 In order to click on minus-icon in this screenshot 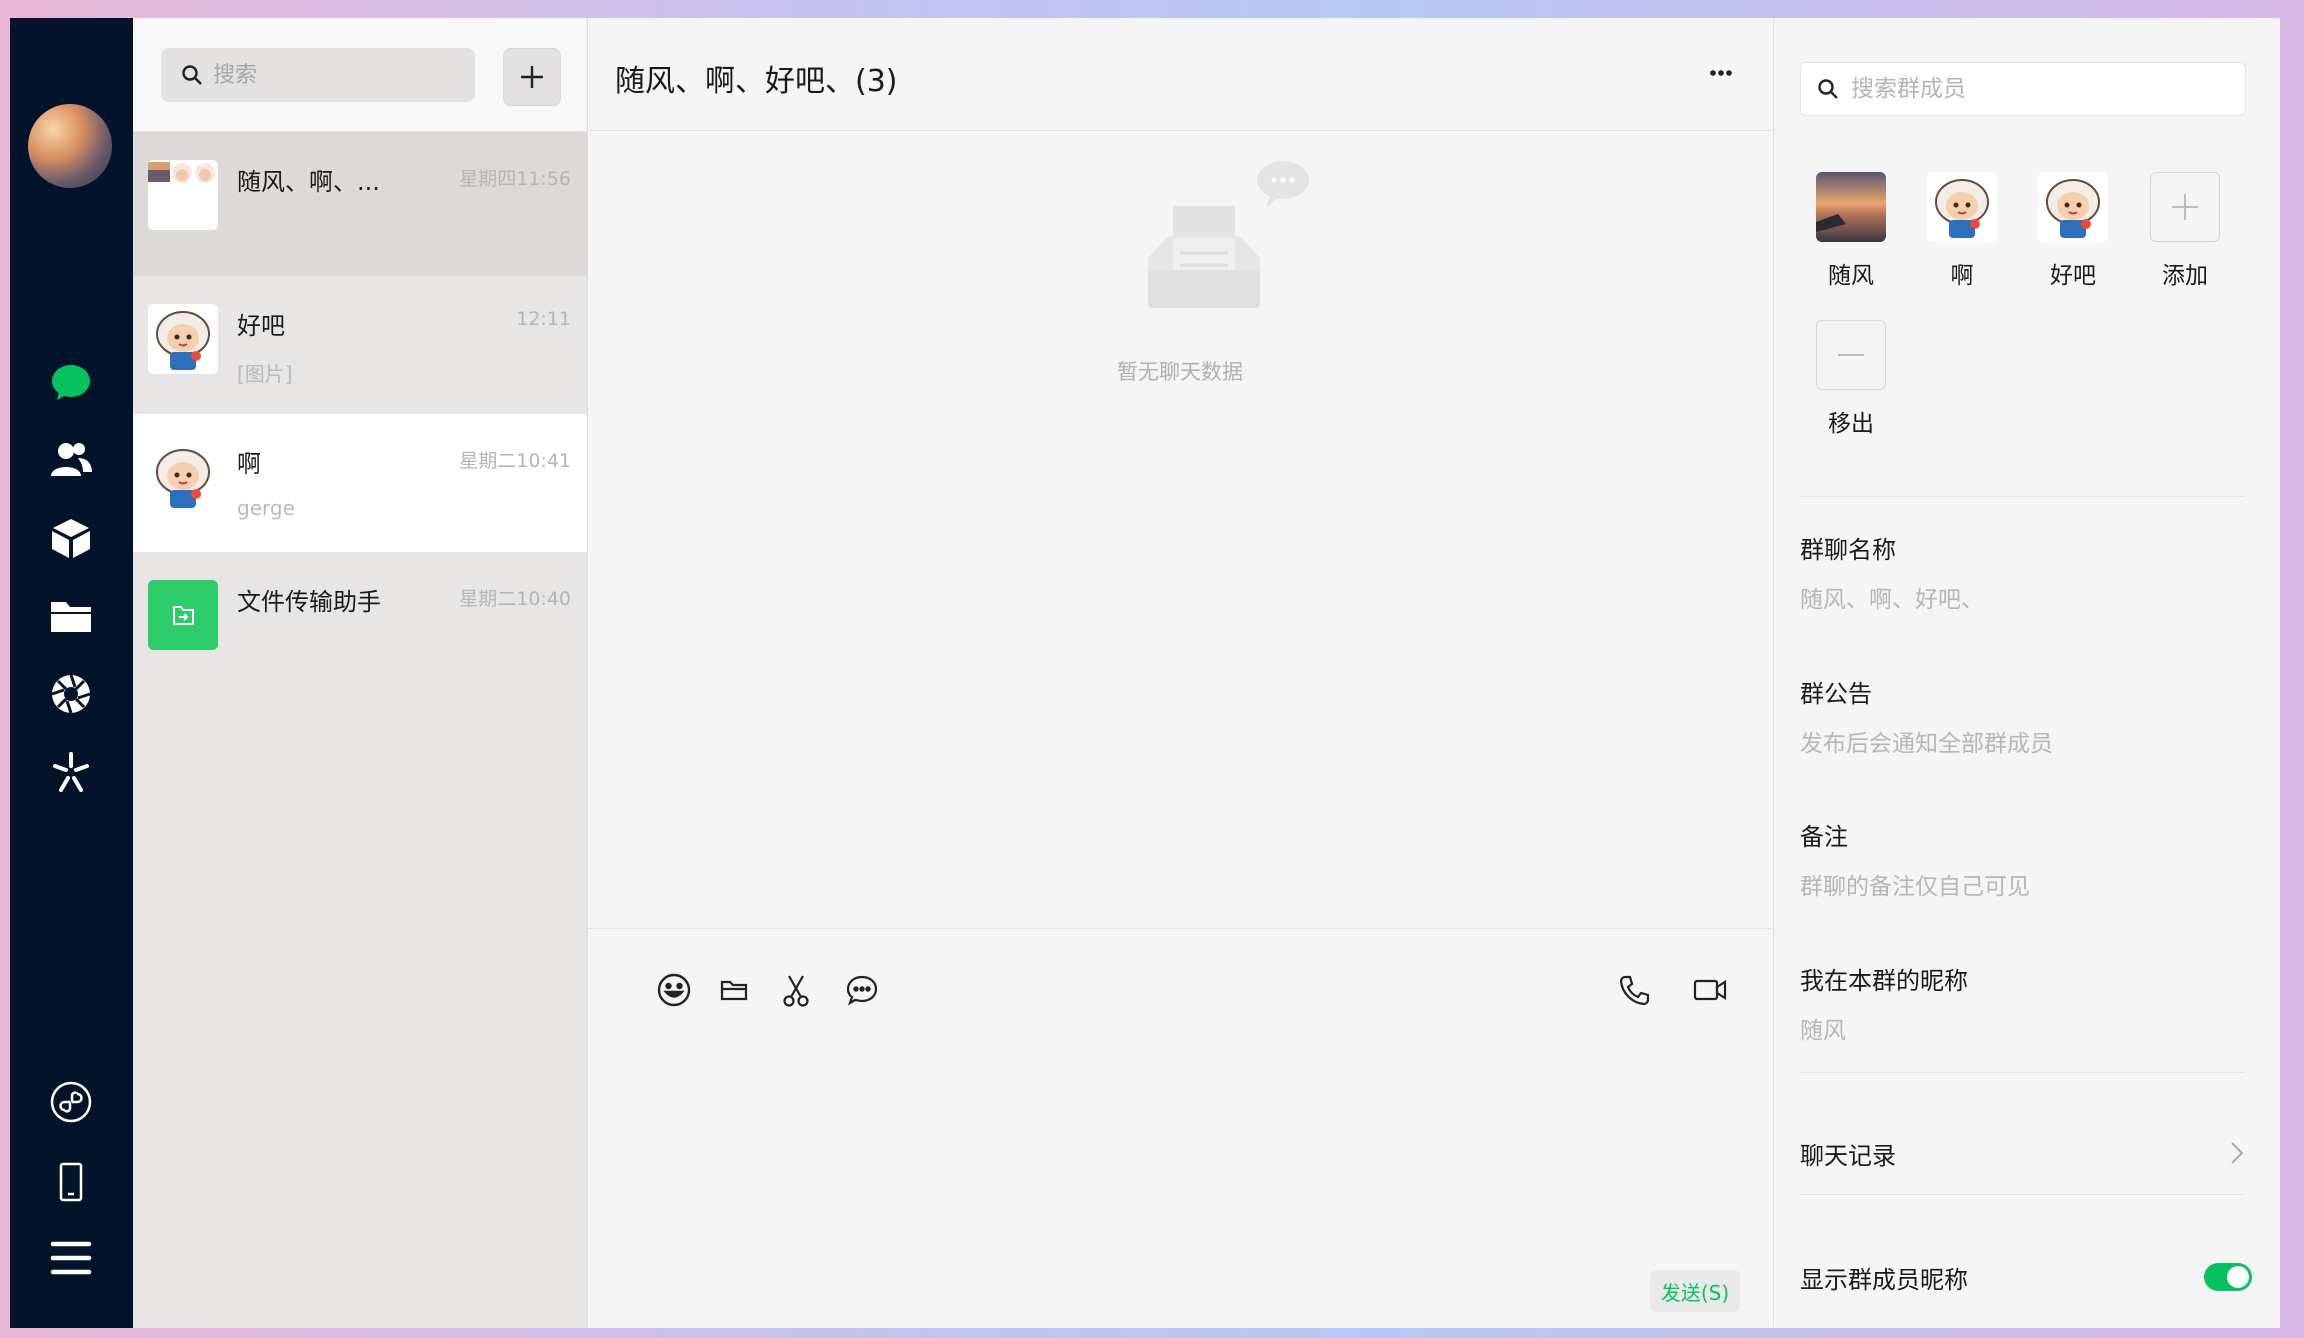, I will do `click(1851, 355)`.